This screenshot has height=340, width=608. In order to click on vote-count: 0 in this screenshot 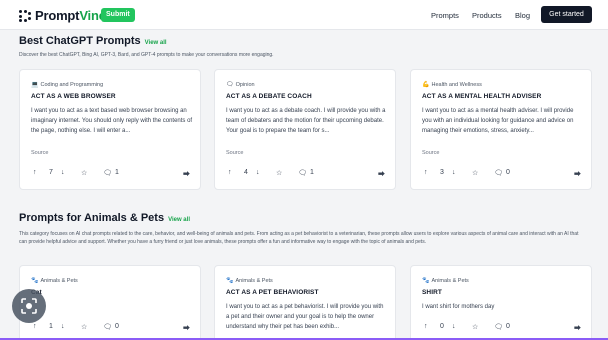, I will do `click(442, 326)`.